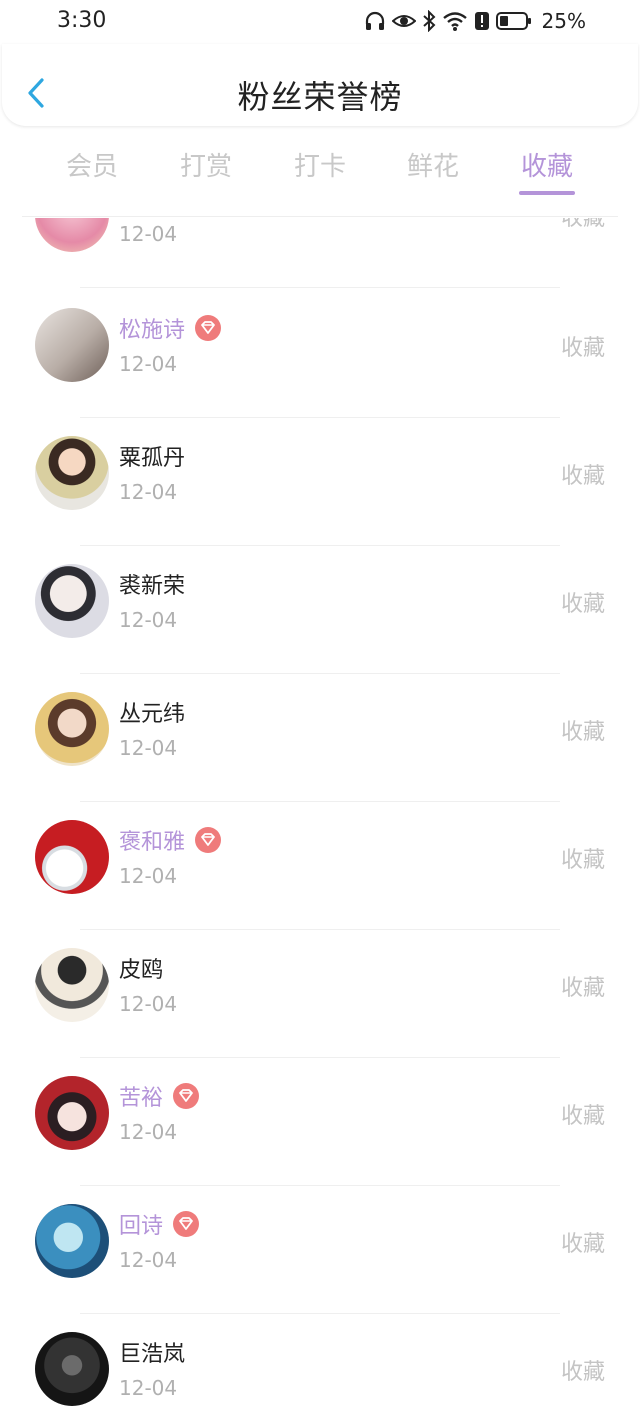 This screenshot has height=1422, width=640. What do you see at coordinates (563, 21) in the screenshot?
I see `battery-percent: 25%` at bounding box center [563, 21].